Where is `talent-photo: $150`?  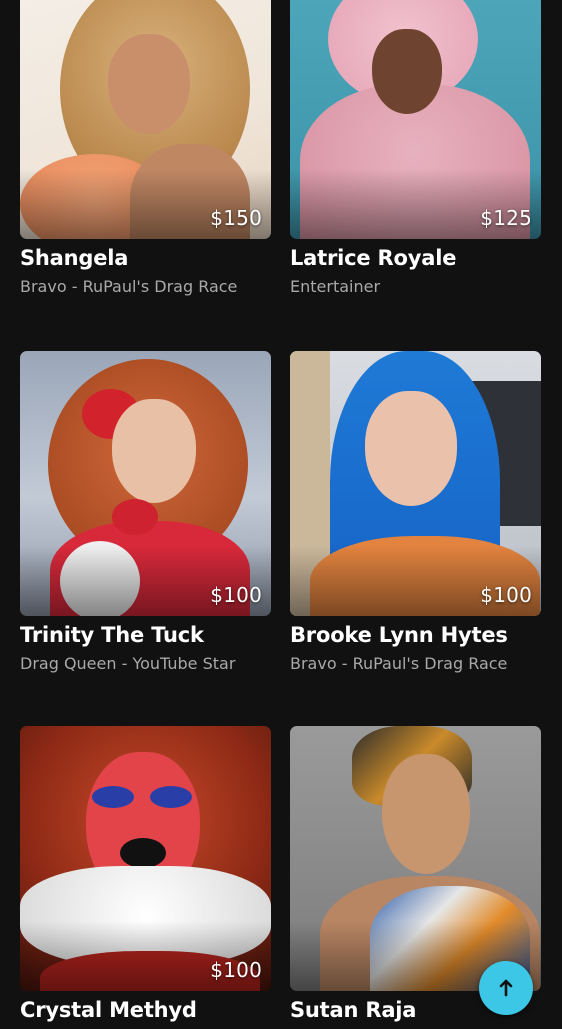 talent-photo: $150 is located at coordinates (145, 119).